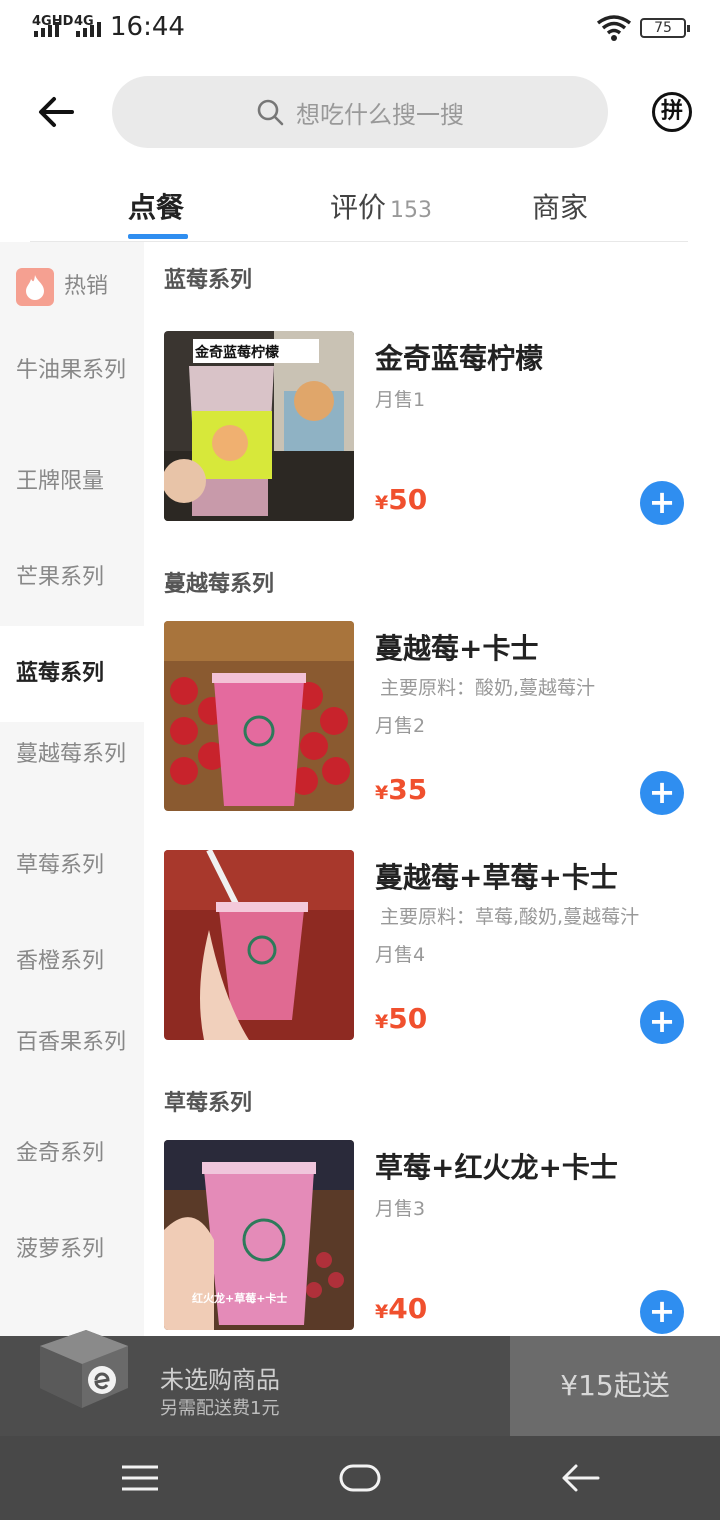 The width and height of the screenshot is (720, 1520). I want to click on product-price: ¥35, so click(401, 789).